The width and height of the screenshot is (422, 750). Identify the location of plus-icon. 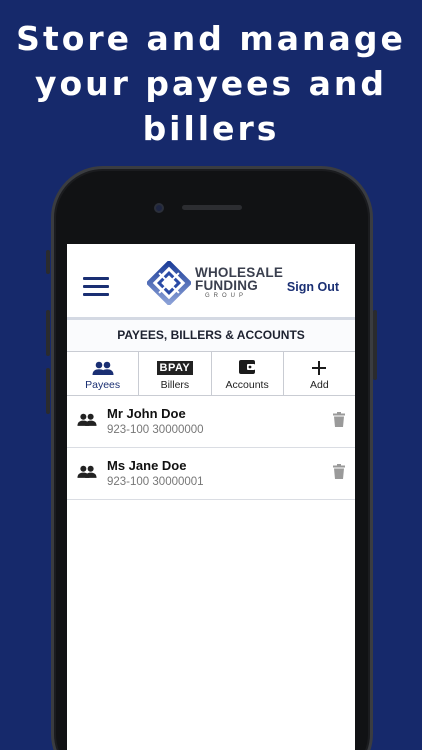
(319, 368).